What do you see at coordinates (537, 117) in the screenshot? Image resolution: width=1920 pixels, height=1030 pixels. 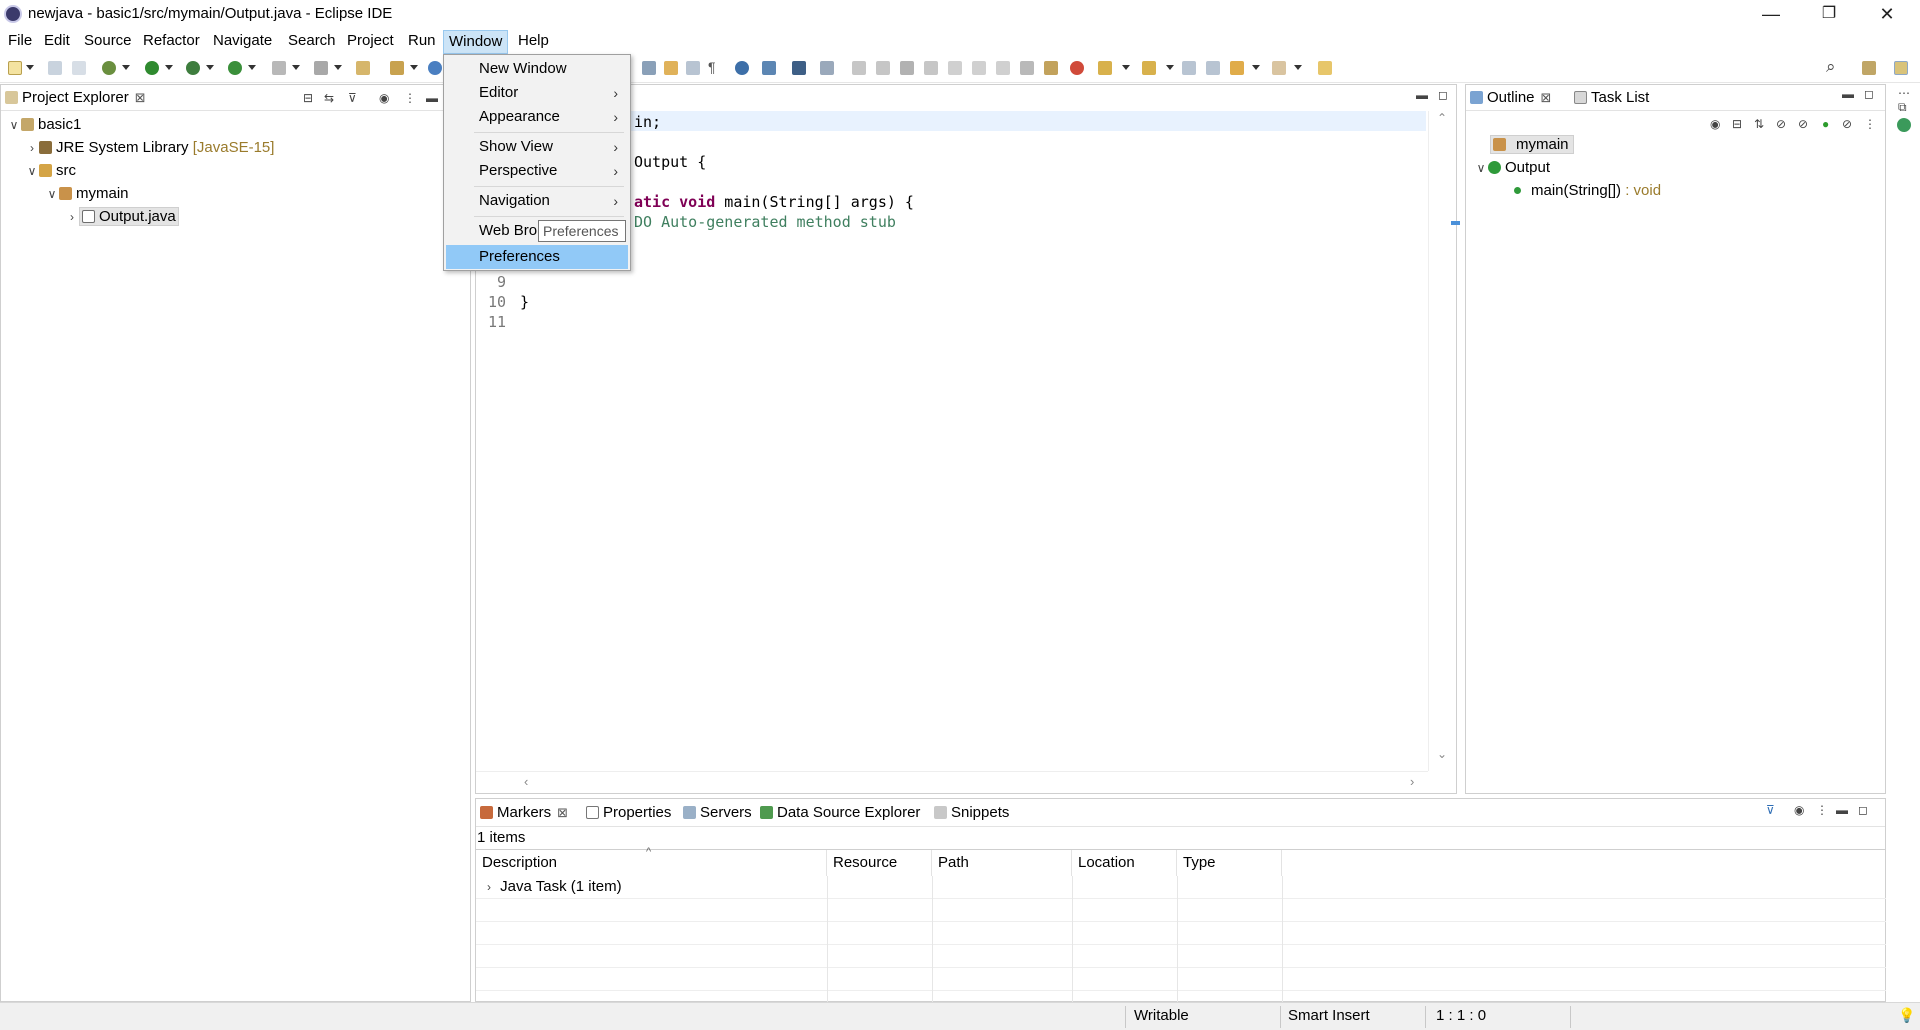 I see `menu-item-appearance: Appearance ›` at bounding box center [537, 117].